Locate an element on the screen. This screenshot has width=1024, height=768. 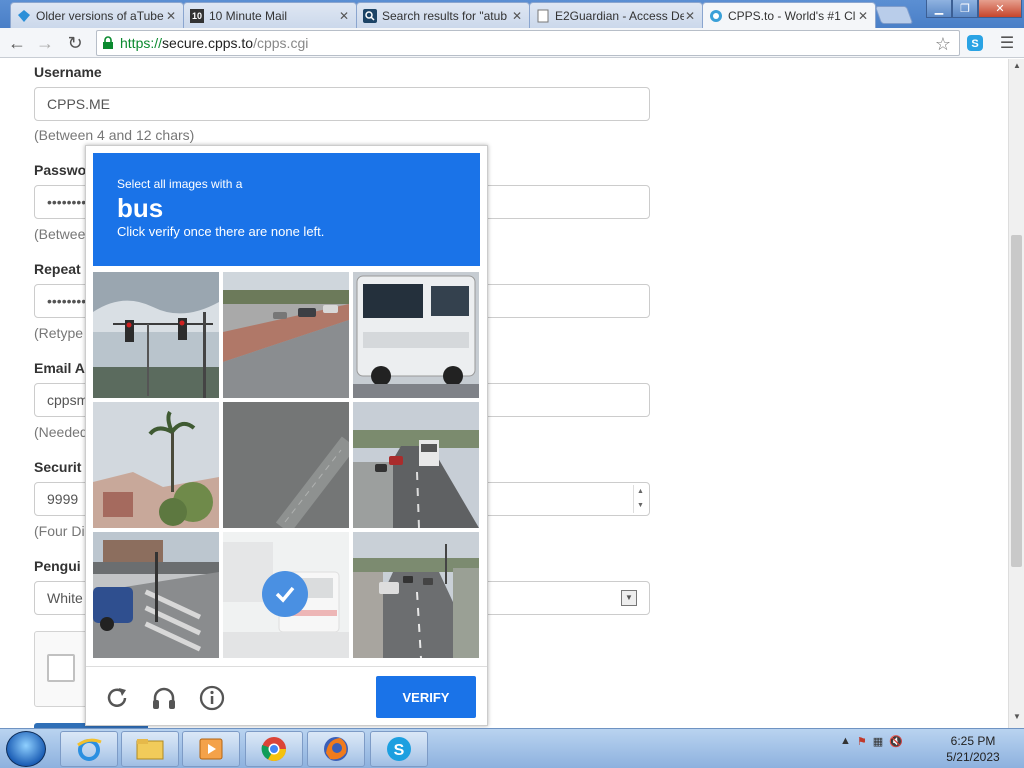
scroll-up-icon: ▲ is located at coordinates (1016, 68).